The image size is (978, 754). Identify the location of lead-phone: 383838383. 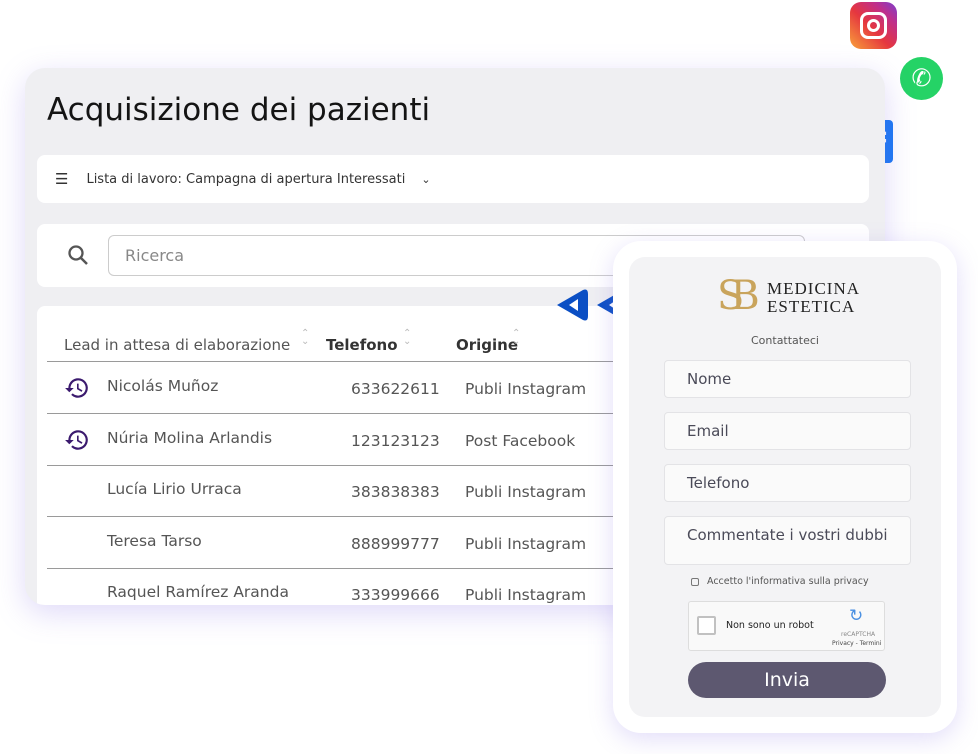
(395, 492).